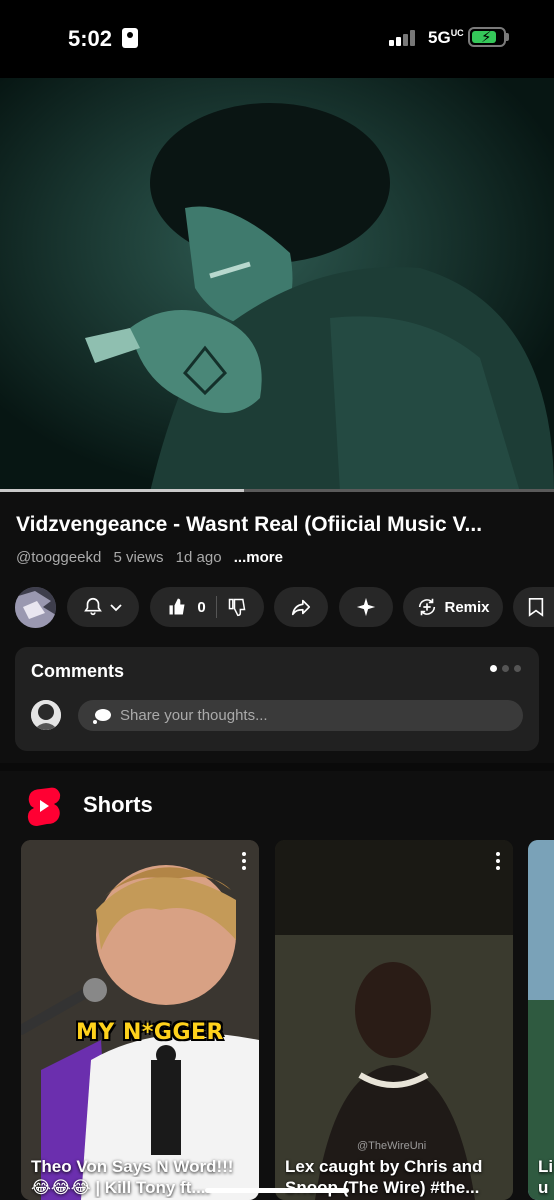 This screenshot has height=1200, width=554. I want to click on shorts-heading: Shorts, so click(118, 804).